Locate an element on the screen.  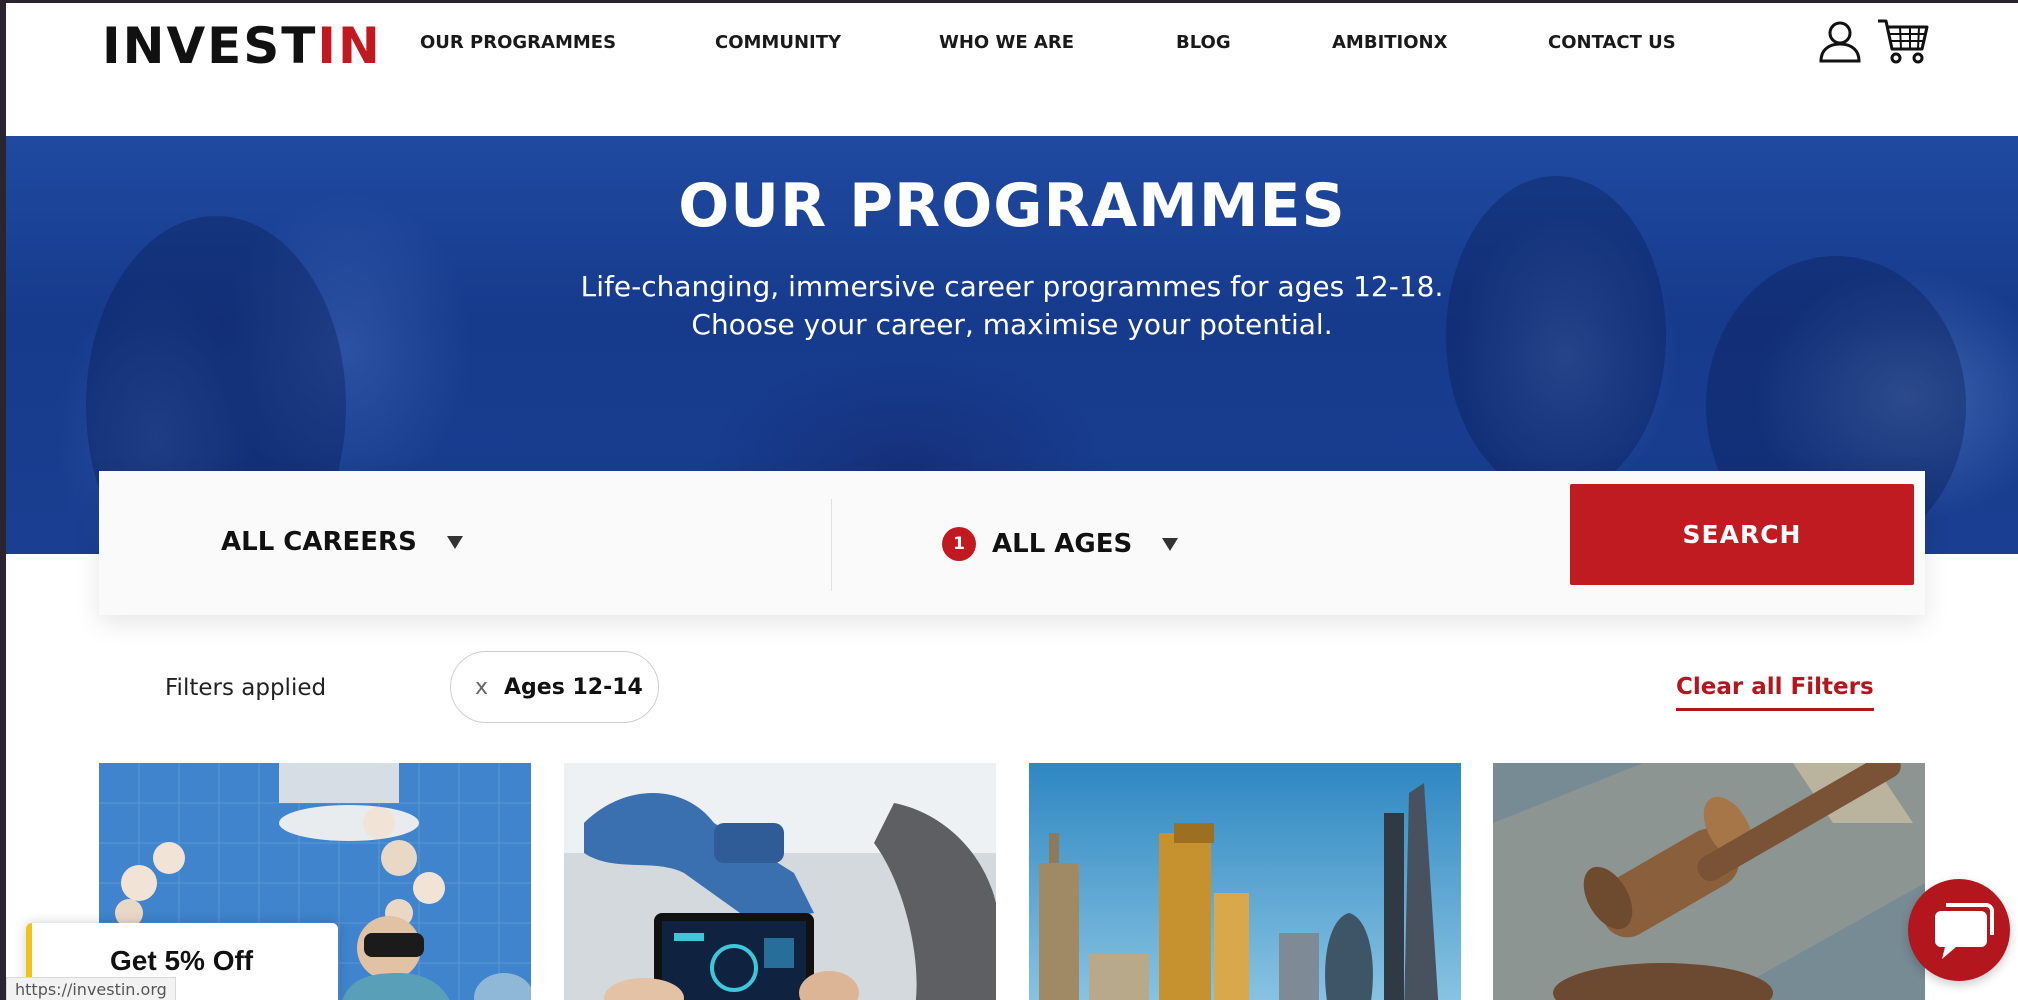
programme-filter-bar: ALL CAREERS 1 ALL AGES SEARCH is located at coordinates (1012, 543).